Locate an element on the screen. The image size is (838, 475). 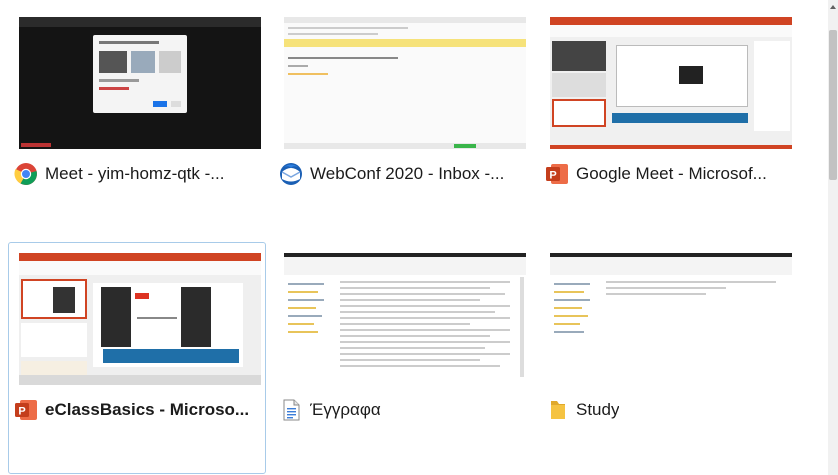
window-title: Study is located at coordinates (598, 409).